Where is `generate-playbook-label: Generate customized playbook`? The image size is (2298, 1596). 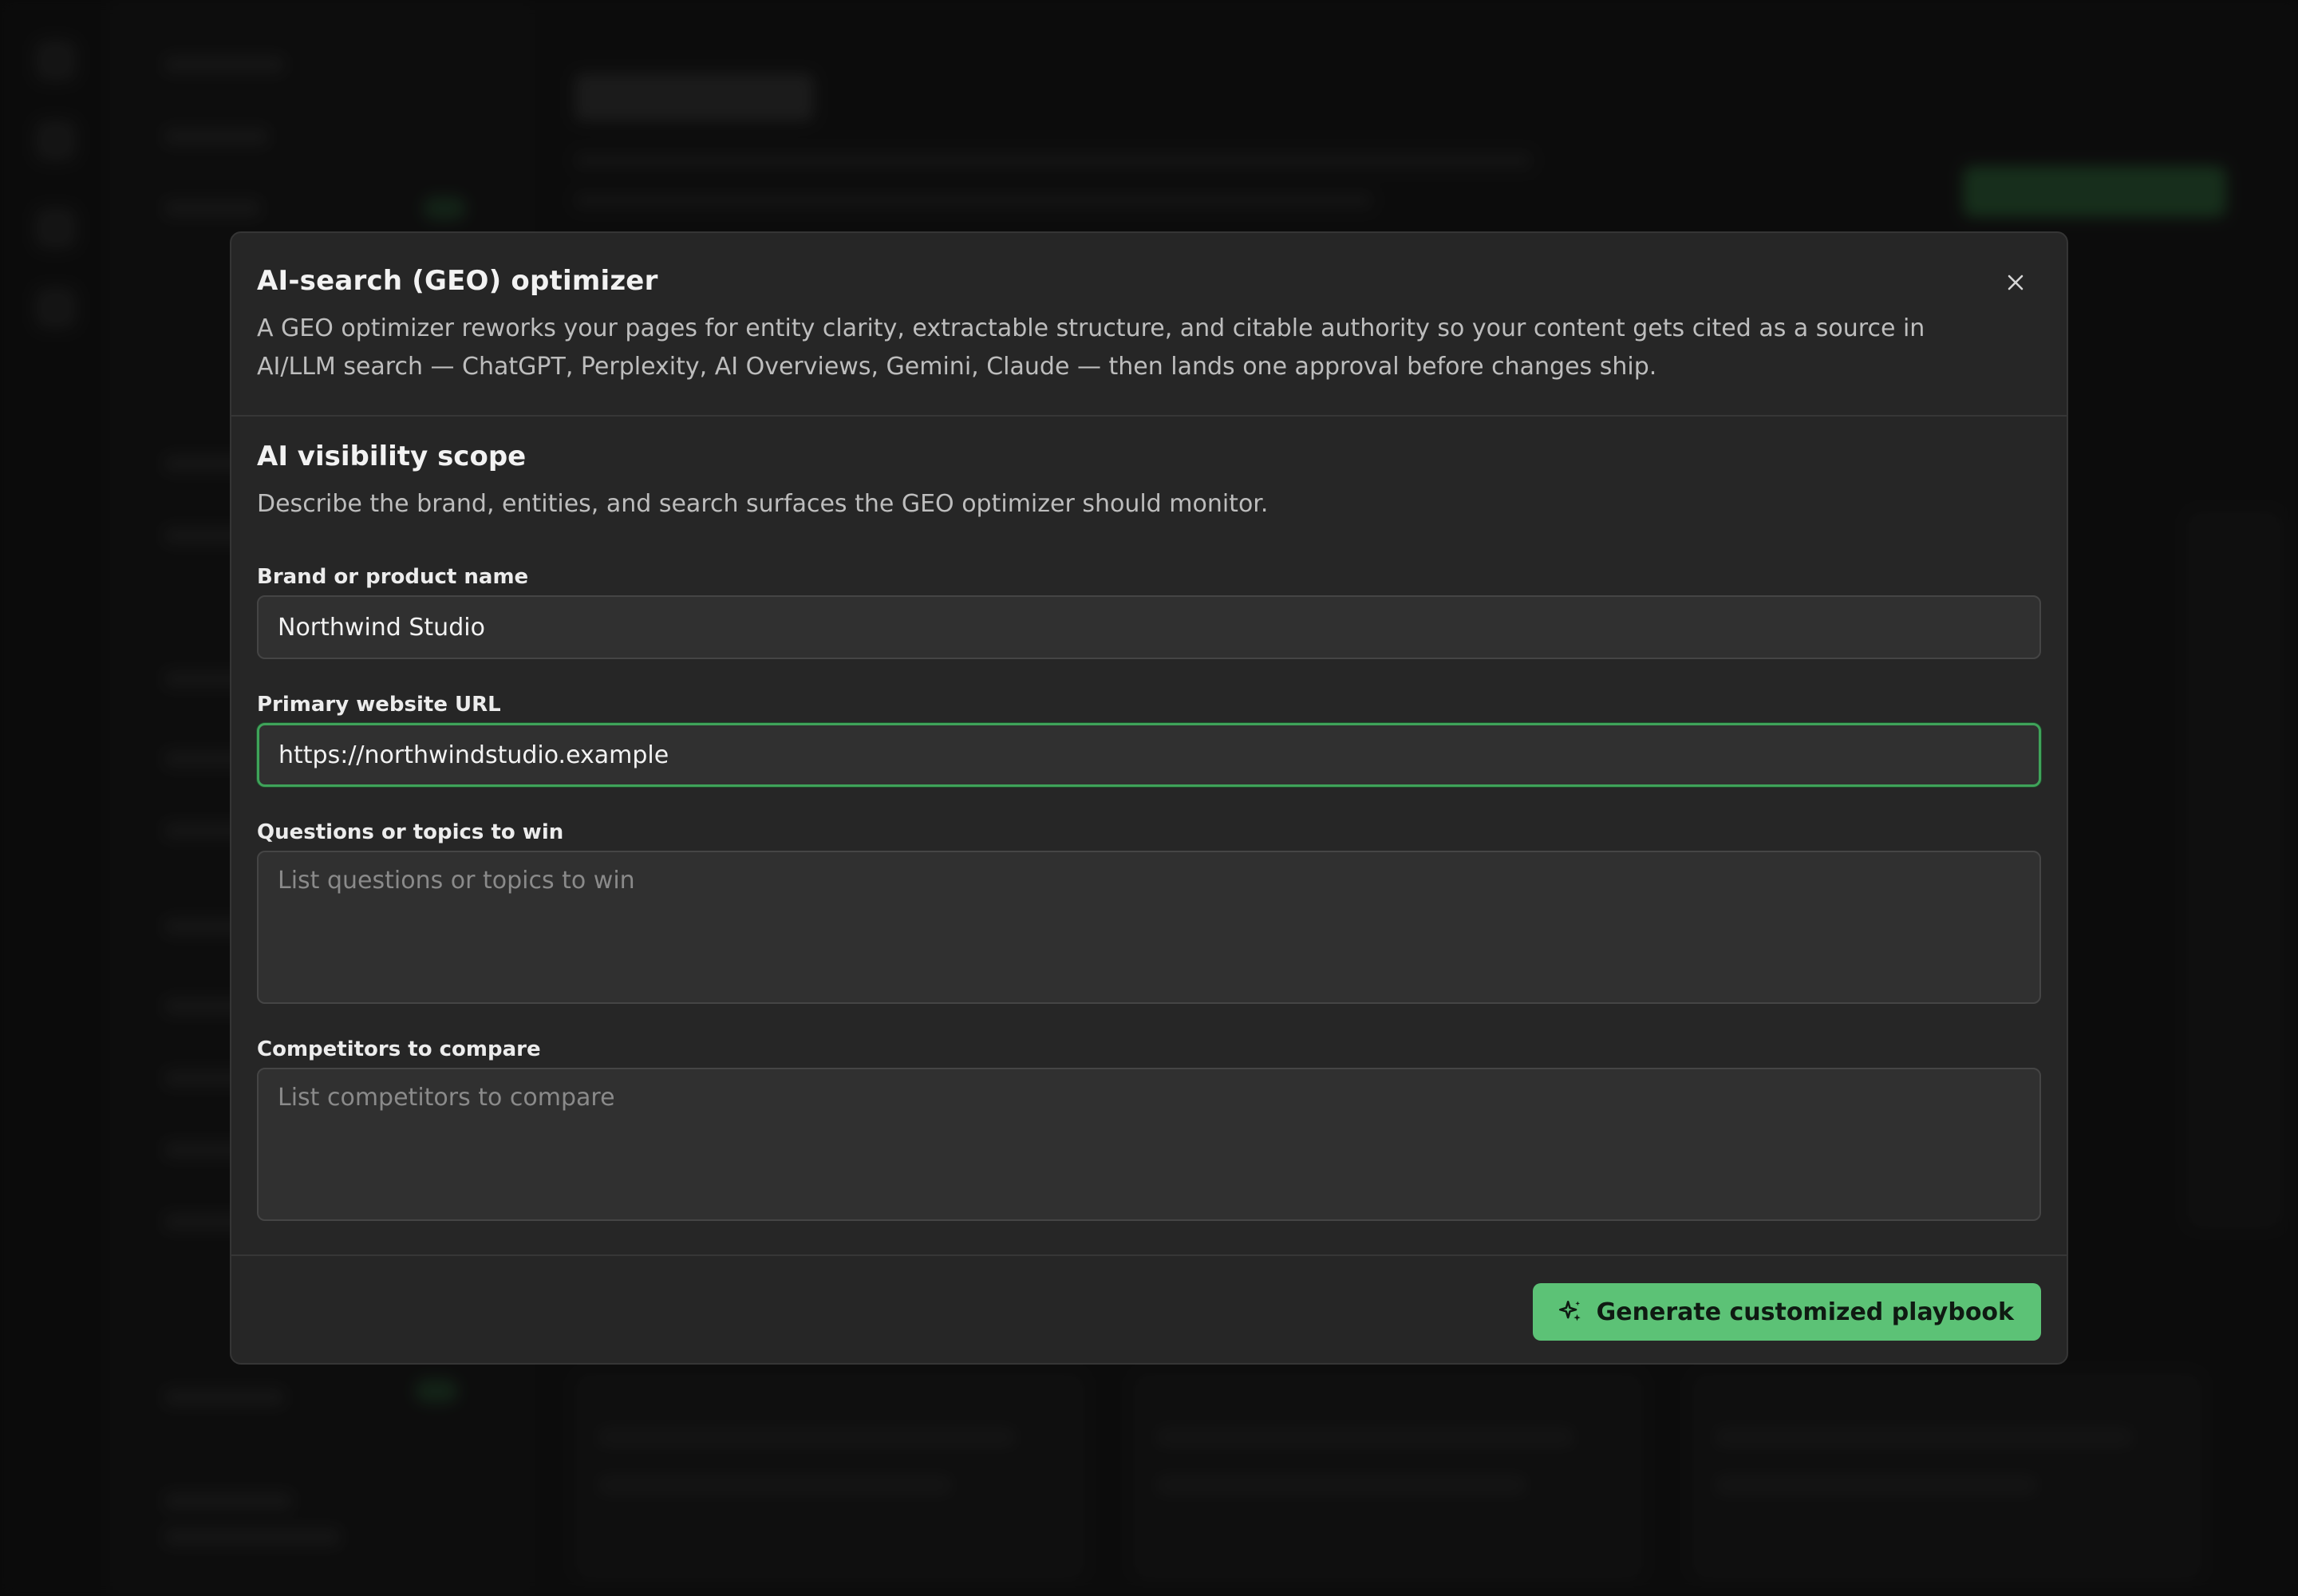
generate-playbook-label: Generate customized playbook is located at coordinates (1805, 1312).